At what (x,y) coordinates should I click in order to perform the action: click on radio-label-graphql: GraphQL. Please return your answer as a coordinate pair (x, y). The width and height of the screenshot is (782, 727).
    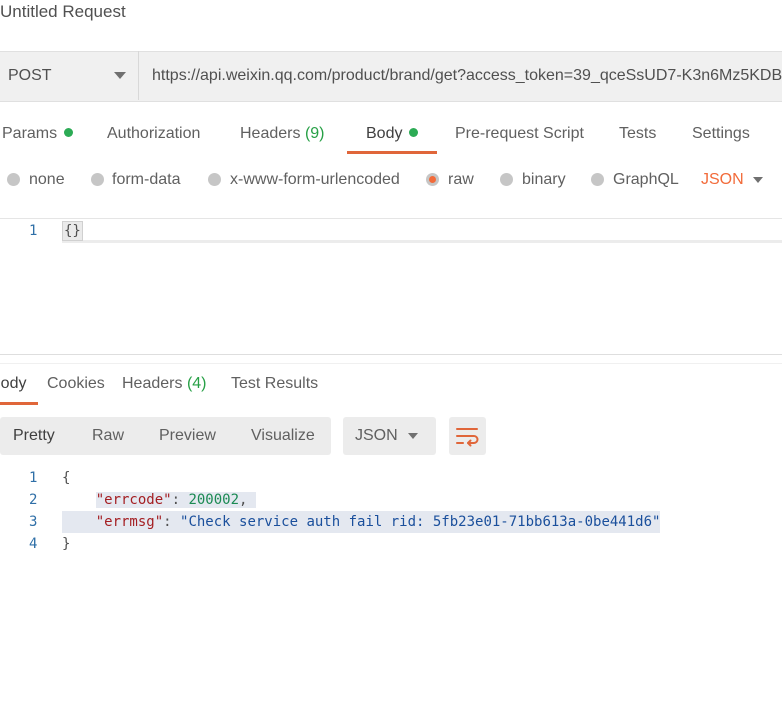
    Looking at the image, I should click on (646, 180).